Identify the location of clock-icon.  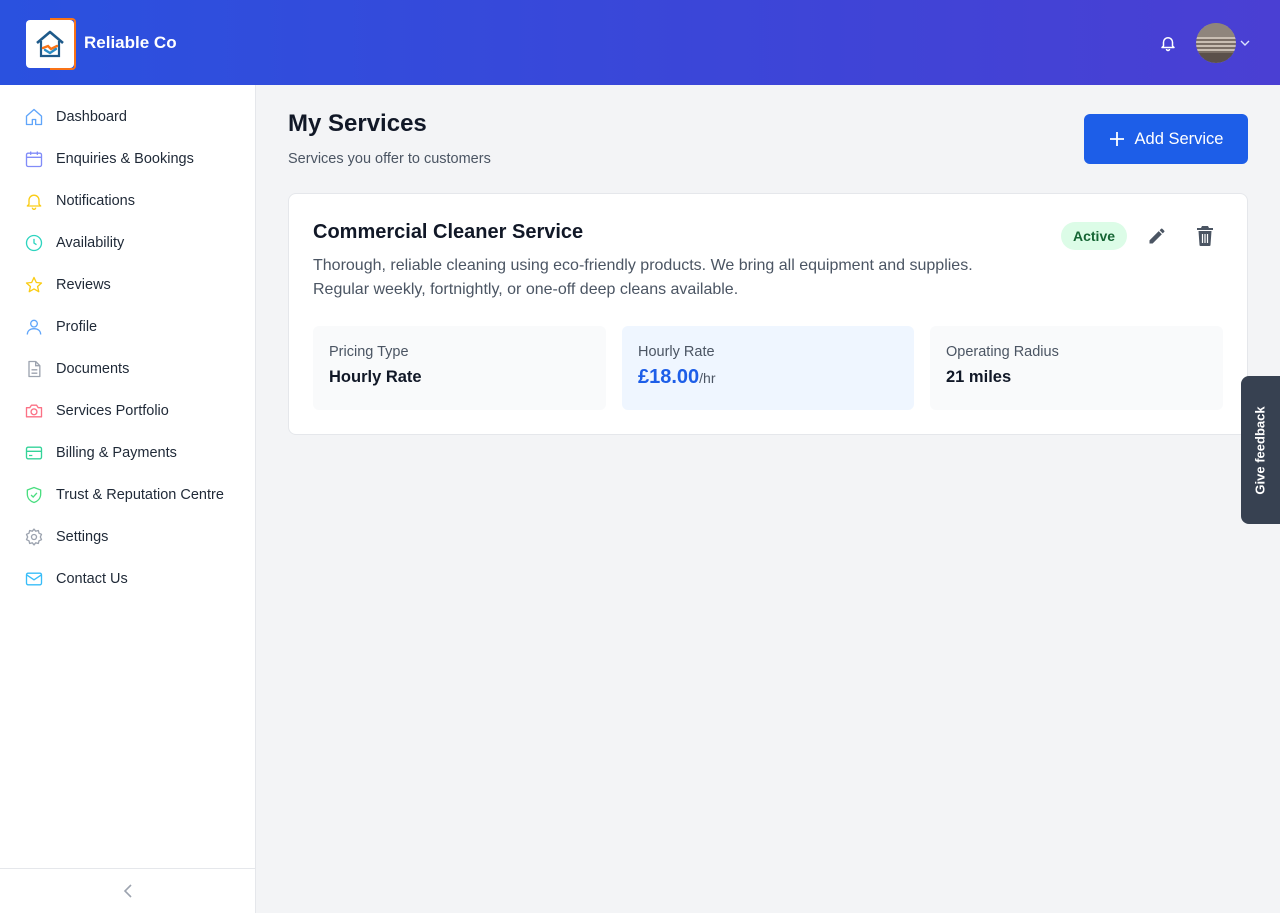
(34, 243).